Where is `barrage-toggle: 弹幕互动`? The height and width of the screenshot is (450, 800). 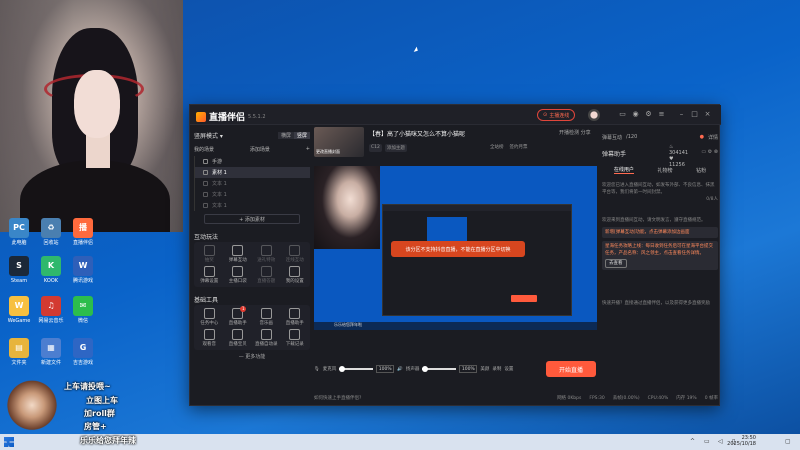 barrage-toggle: 弹幕互动 is located at coordinates (612, 137).